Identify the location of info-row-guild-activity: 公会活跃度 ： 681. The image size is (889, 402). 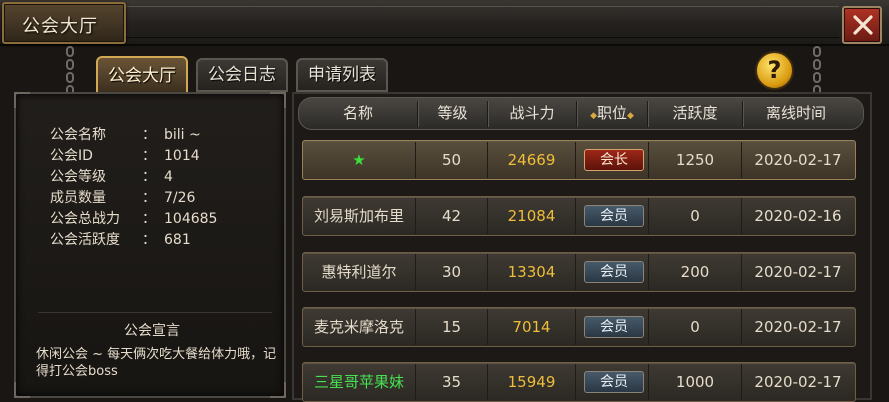
(120, 240).